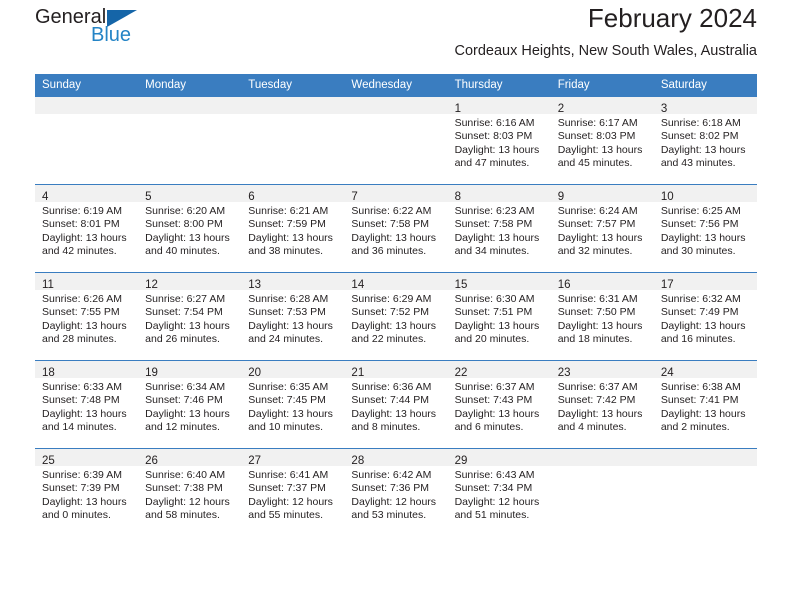 The image size is (792, 612). Describe the element at coordinates (293, 140) in the screenshot. I see `day-cell-content` at that location.